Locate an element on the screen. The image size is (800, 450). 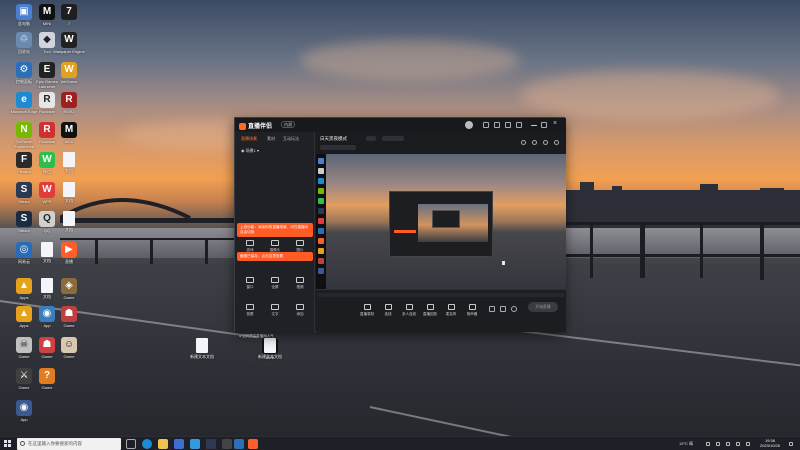
desktop-icon: W WeGame is located at coordinates (69, 75).